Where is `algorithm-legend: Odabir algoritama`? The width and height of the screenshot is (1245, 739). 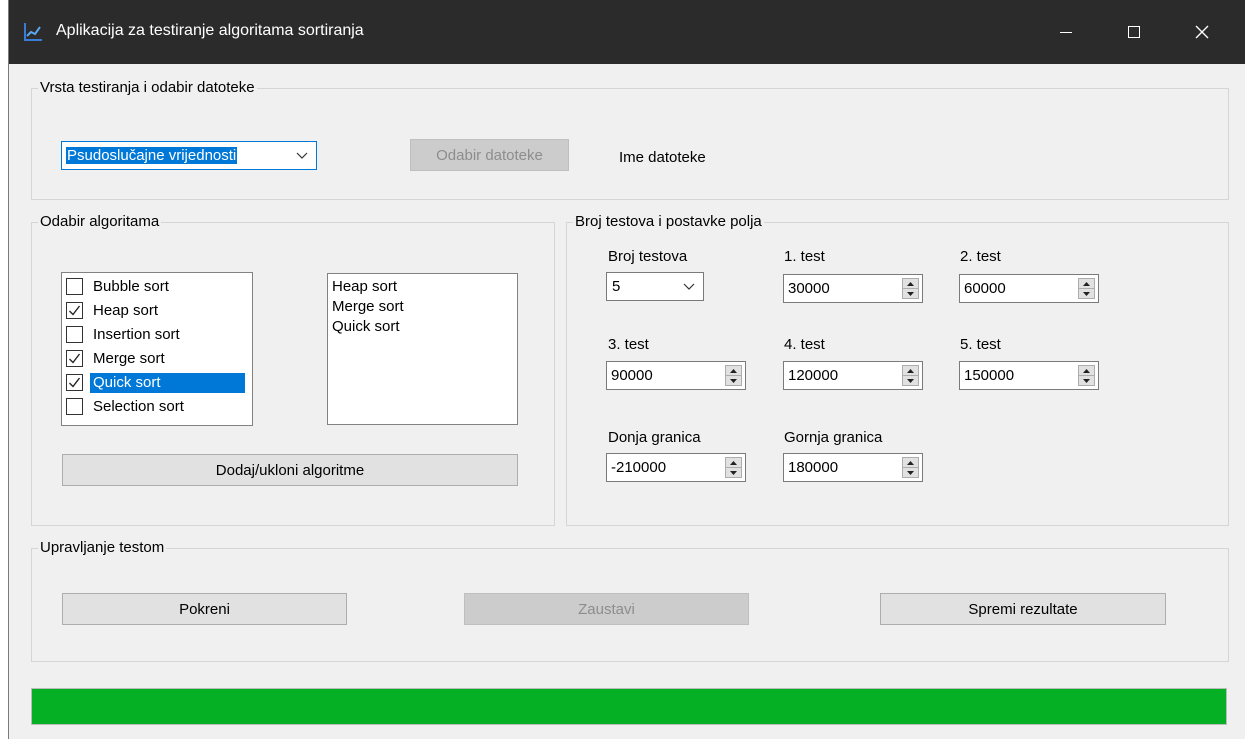 algorithm-legend: Odabir algoritama is located at coordinates (100, 221).